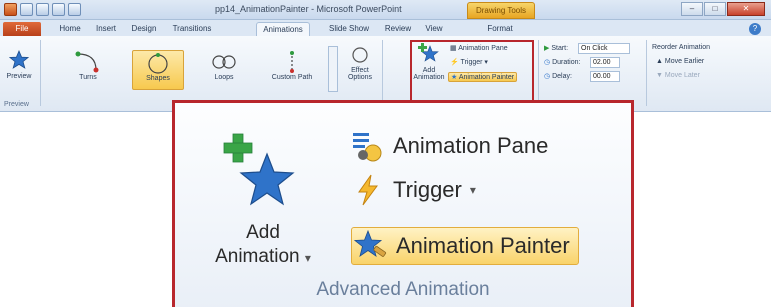 The width and height of the screenshot is (771, 307). I want to click on loops-path-icon, so click(224, 62).